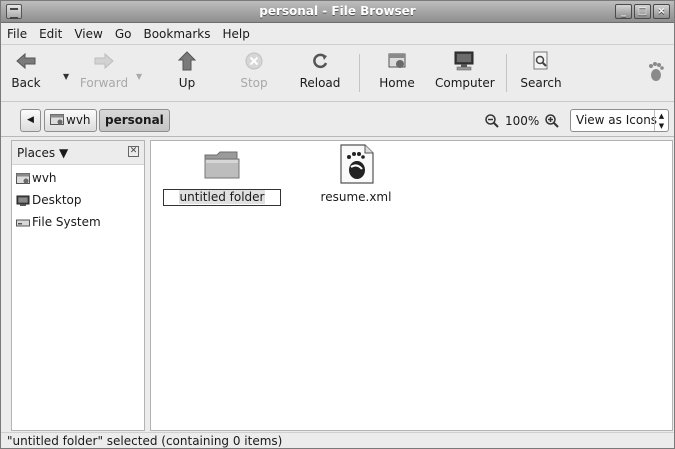 This screenshot has height=449, width=675. What do you see at coordinates (57, 200) in the screenshot?
I see `sidebar-item-label: Desktop` at bounding box center [57, 200].